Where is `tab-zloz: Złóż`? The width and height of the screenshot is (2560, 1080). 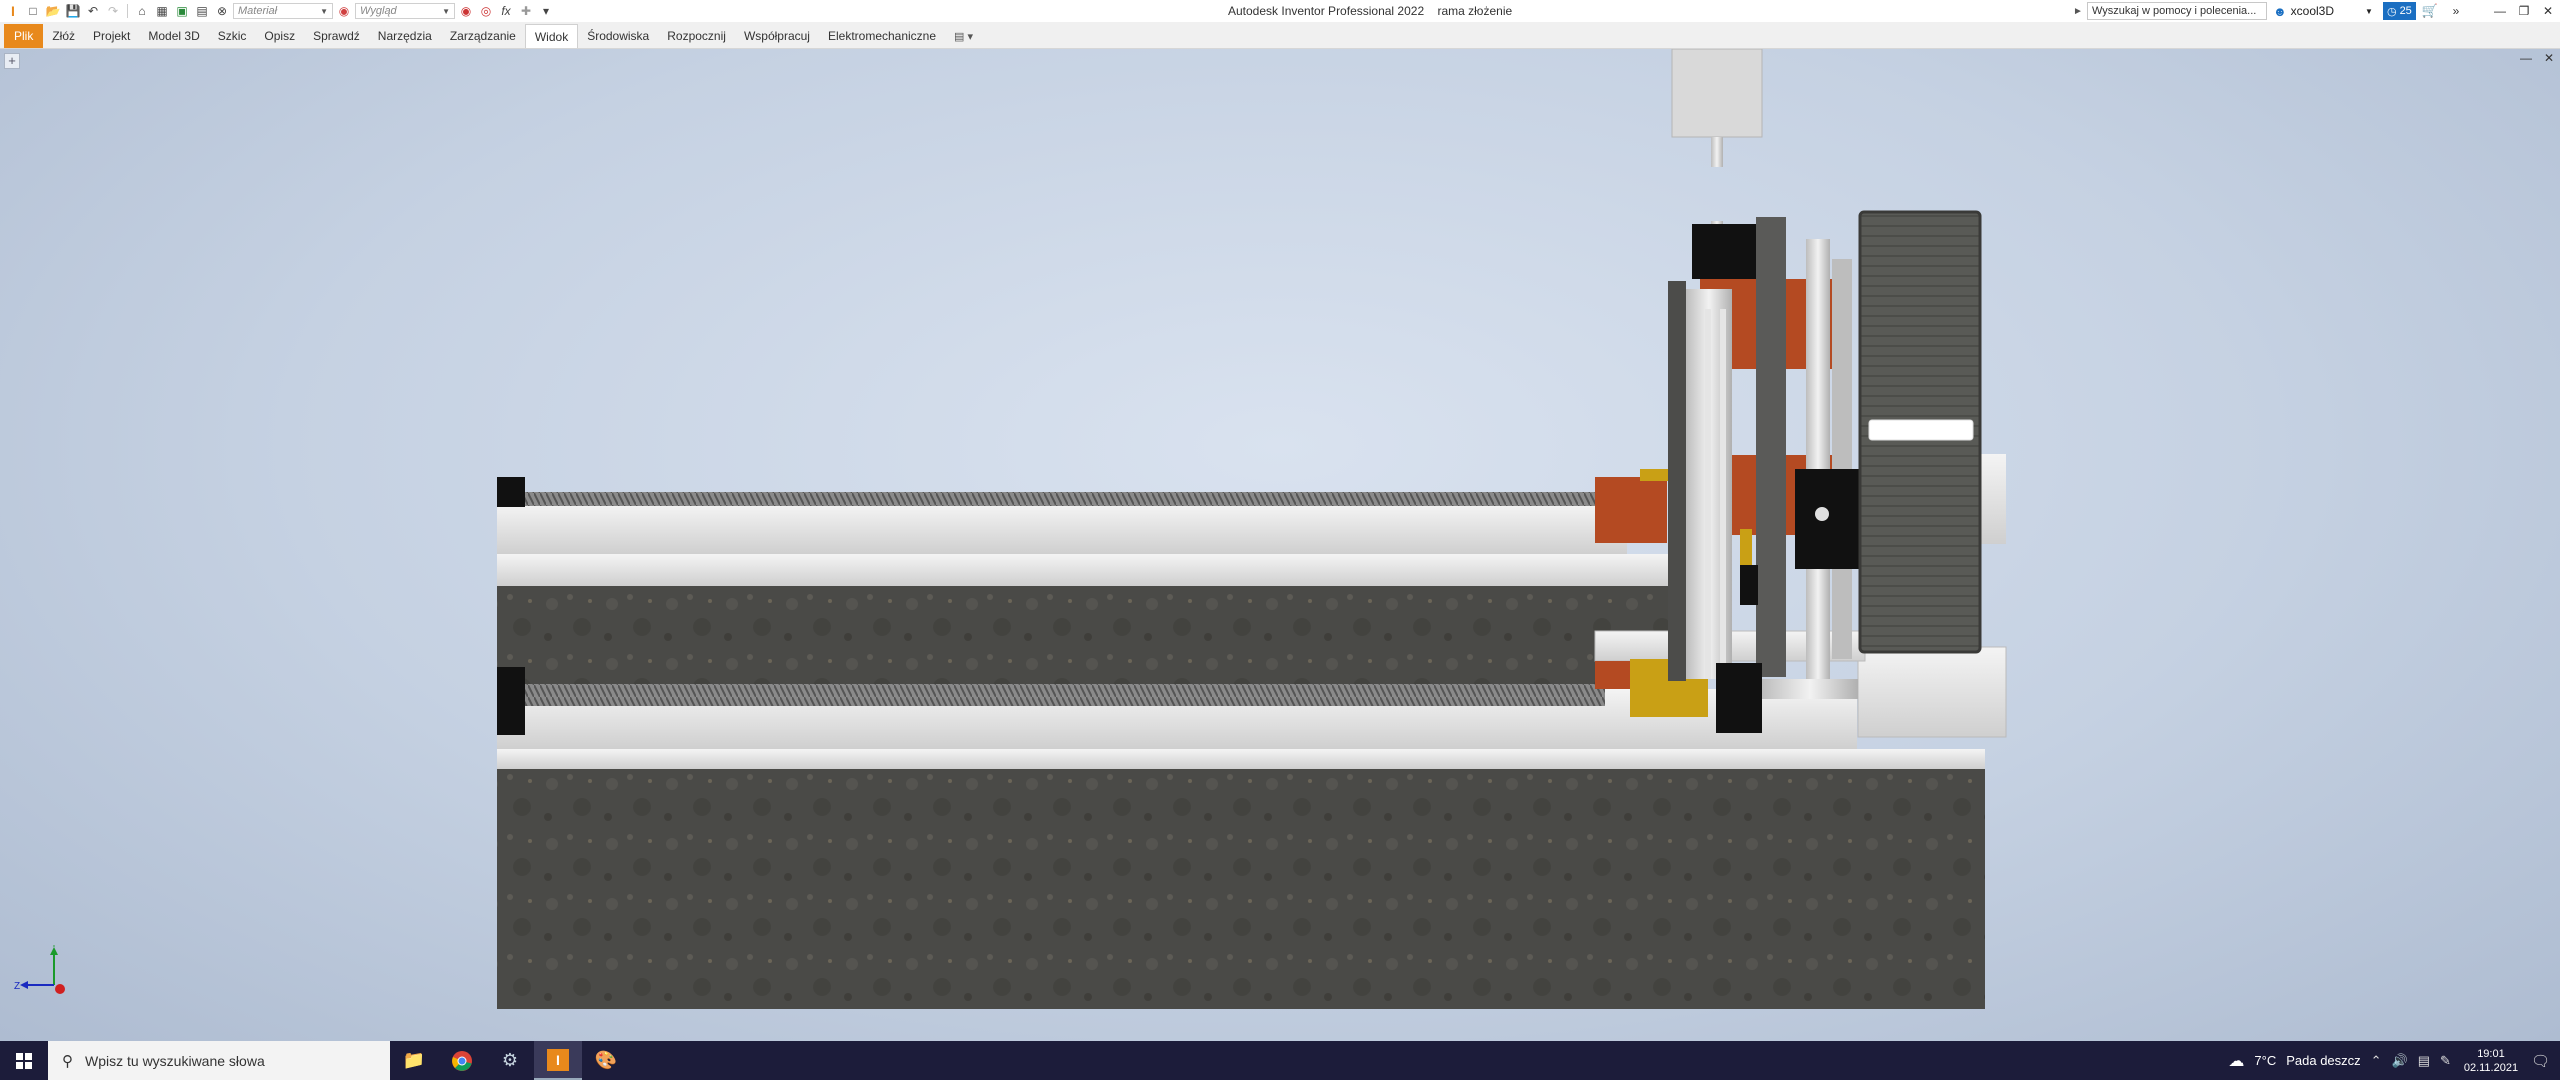 tab-zloz: Złóż is located at coordinates (63, 36).